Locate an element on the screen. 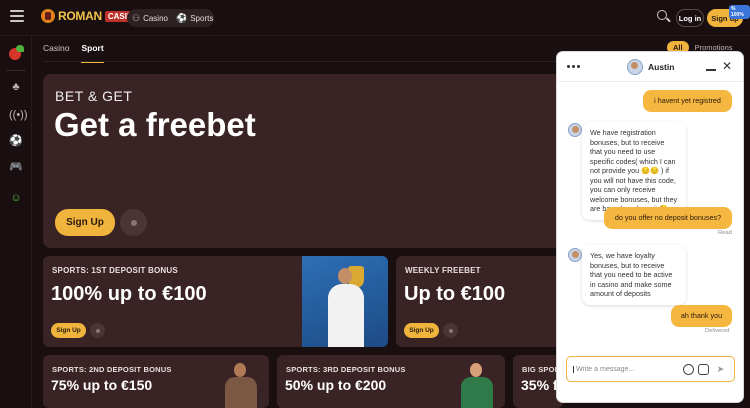  signup-bonus-badge: % 100% is located at coordinates (739, 12).